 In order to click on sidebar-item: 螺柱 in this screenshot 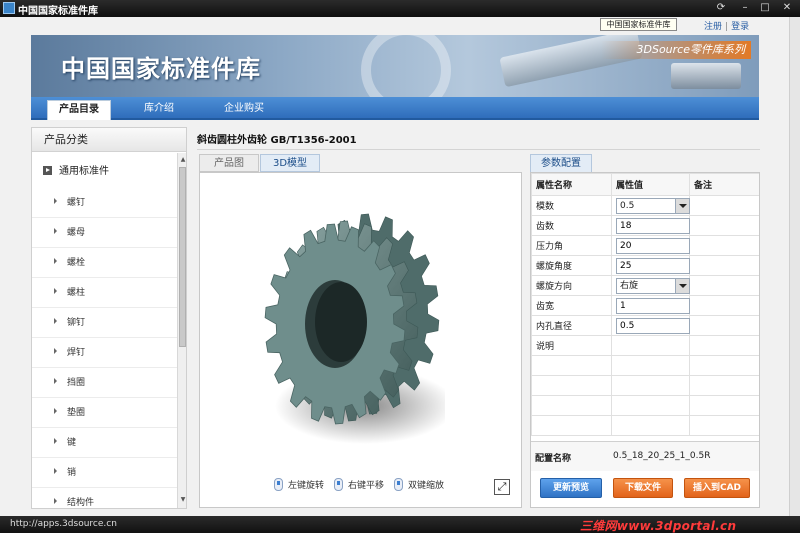, I will do `click(105, 293)`.